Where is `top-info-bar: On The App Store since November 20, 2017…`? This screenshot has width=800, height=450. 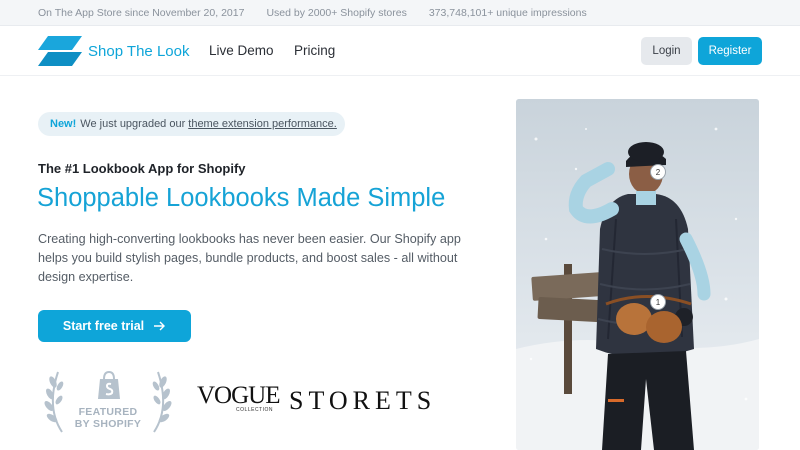 top-info-bar: On The App Store since November 20, 2017… is located at coordinates (400, 13).